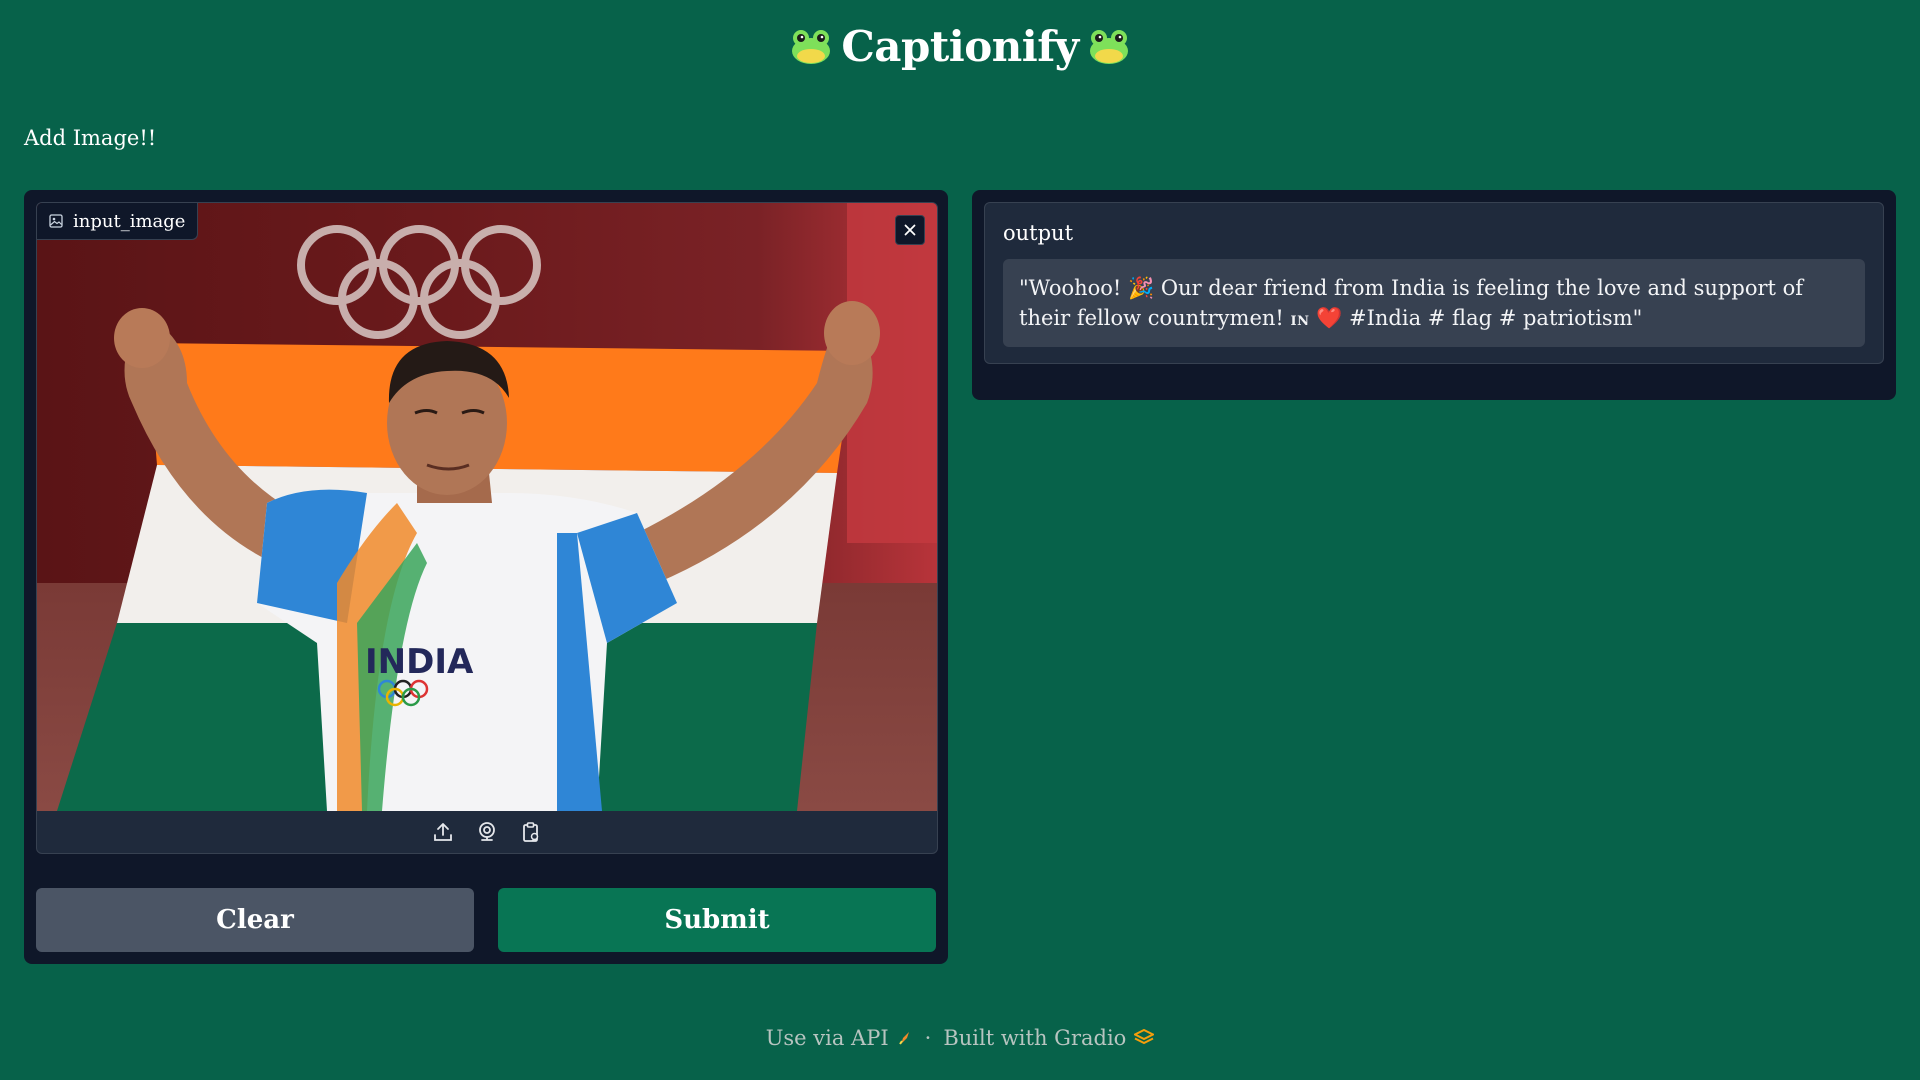 This screenshot has width=1920, height=1080. Describe the element at coordinates (1038, 233) in the screenshot. I see `output-label: output` at that location.